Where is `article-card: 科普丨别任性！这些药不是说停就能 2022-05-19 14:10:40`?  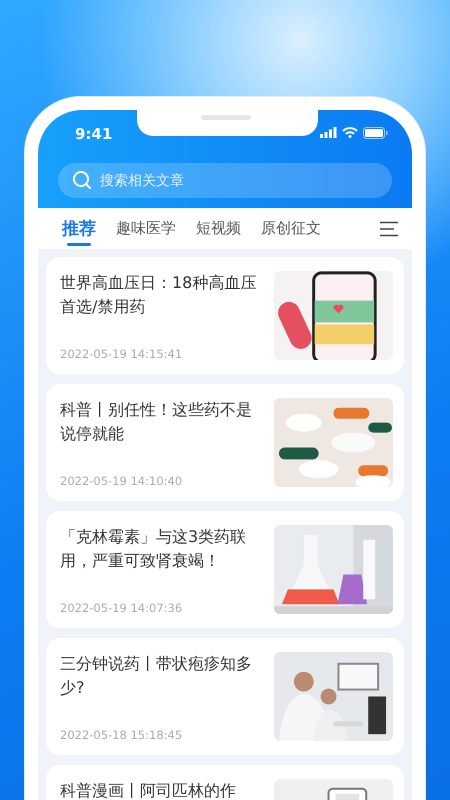 article-card: 科普丨别任性！这些药不是说停就能 2022-05-19 14:10:40 is located at coordinates (225, 442).